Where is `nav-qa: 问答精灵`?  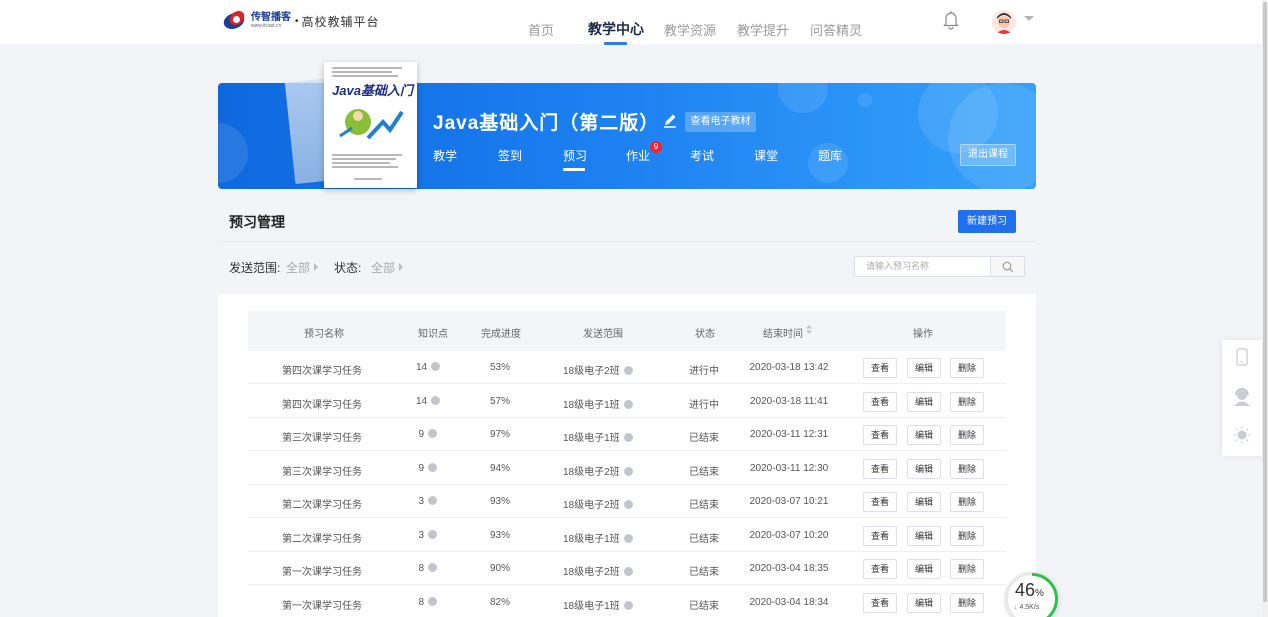
nav-qa: 问答精灵 is located at coordinates (836, 29).